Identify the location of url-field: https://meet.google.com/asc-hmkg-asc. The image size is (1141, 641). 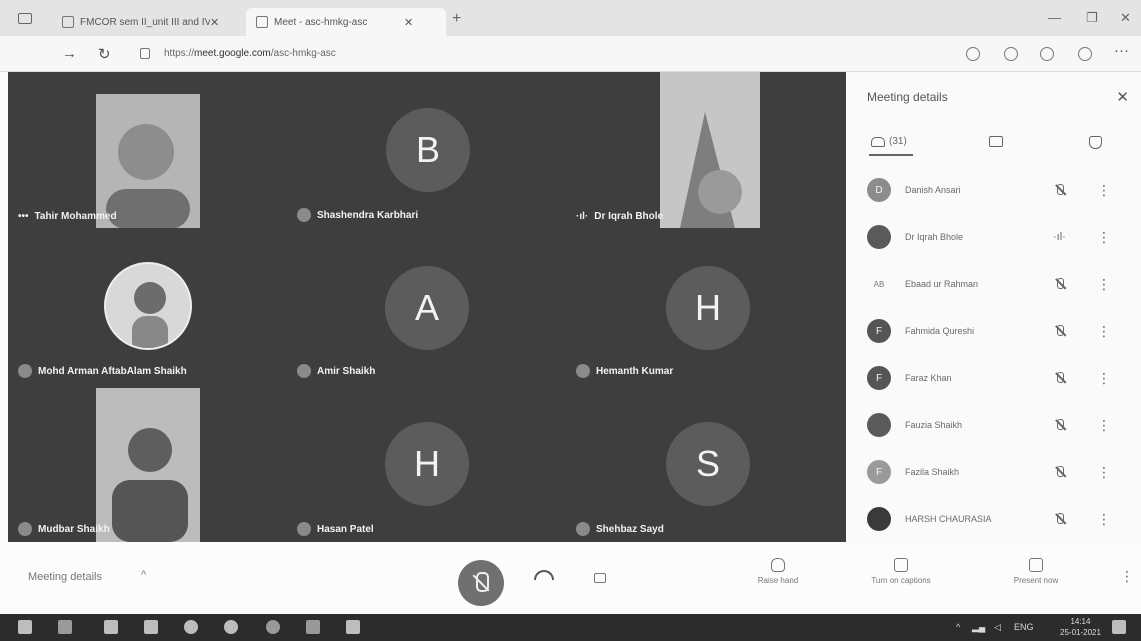
(250, 53).